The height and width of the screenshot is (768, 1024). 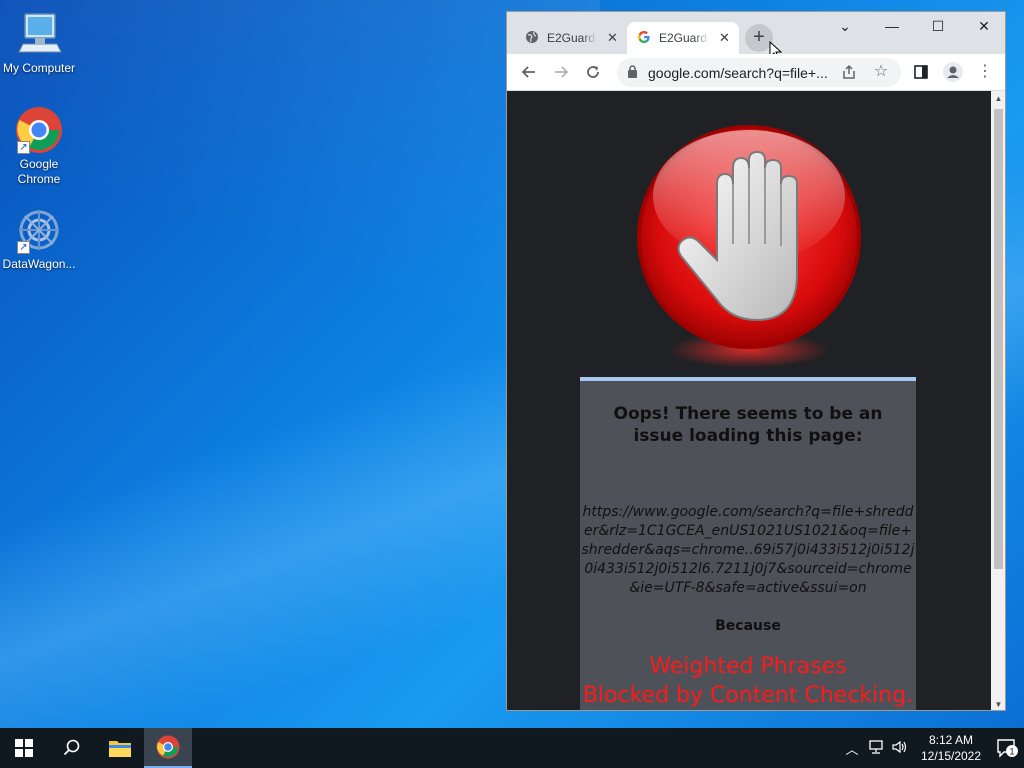 I want to click on notification-icon: 1, so click(x=1007, y=748).